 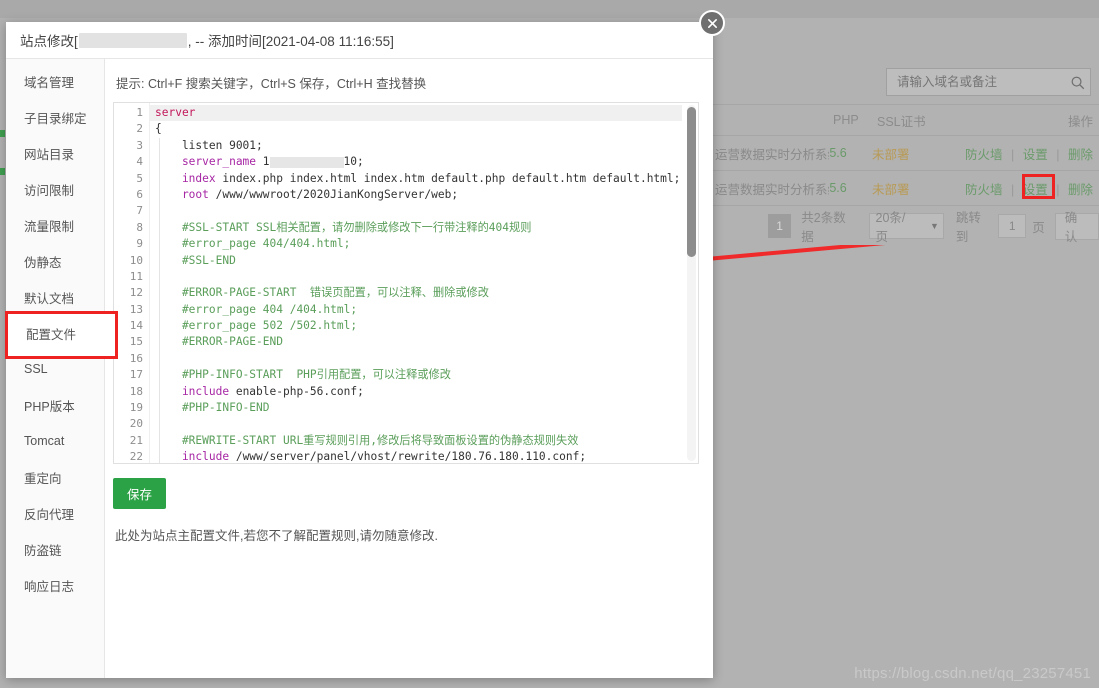 I want to click on sidebar-item-anti-leech: 防盗链, so click(x=55, y=549).